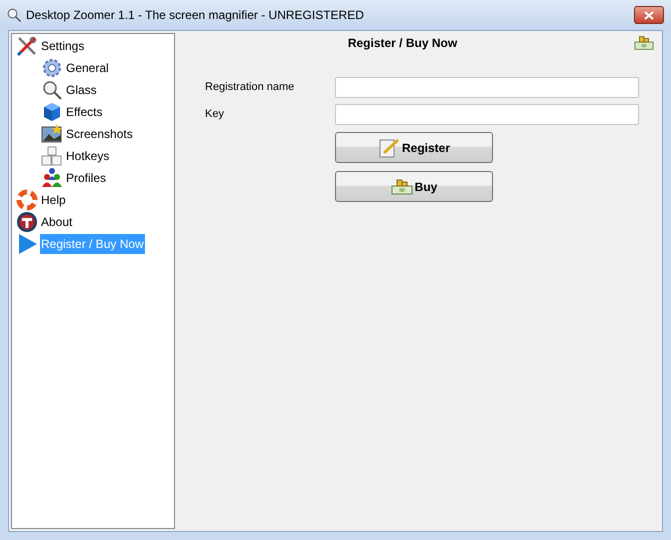 The height and width of the screenshot is (540, 671). I want to click on close-icon, so click(649, 15).